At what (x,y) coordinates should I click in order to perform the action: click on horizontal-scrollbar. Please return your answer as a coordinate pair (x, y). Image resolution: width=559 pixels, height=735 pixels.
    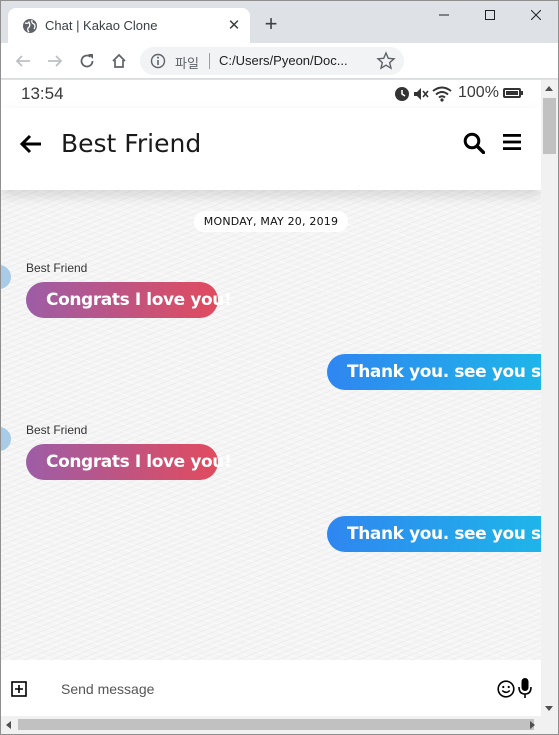
    Looking at the image, I should click on (279, 725).